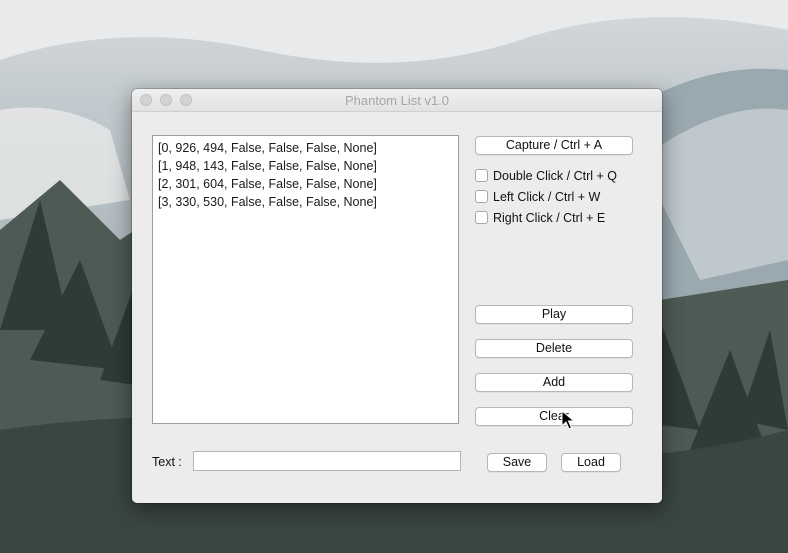  I want to click on list-item: [0, 926, 494, False, False, False, None], so click(305, 148).